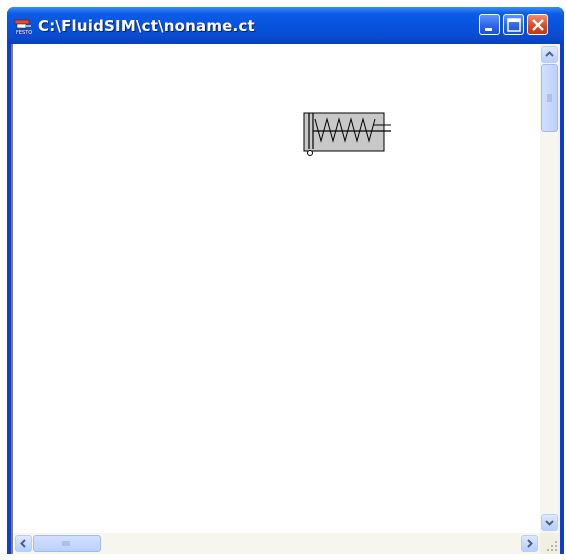 This screenshot has height=560, width=566. I want to click on close-button, so click(537, 24).